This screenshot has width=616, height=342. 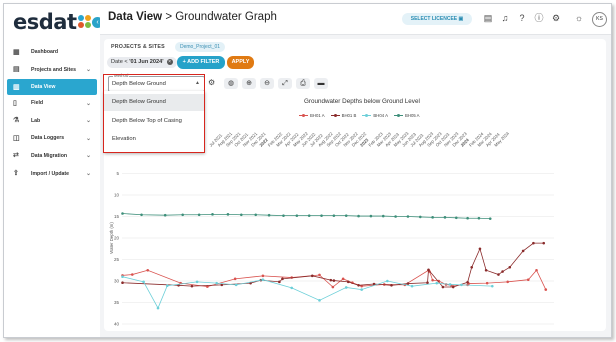 What do you see at coordinates (52, 174) in the screenshot?
I see `sidebar-item-import-update: ⇪ Import / Update ⌄` at bounding box center [52, 174].